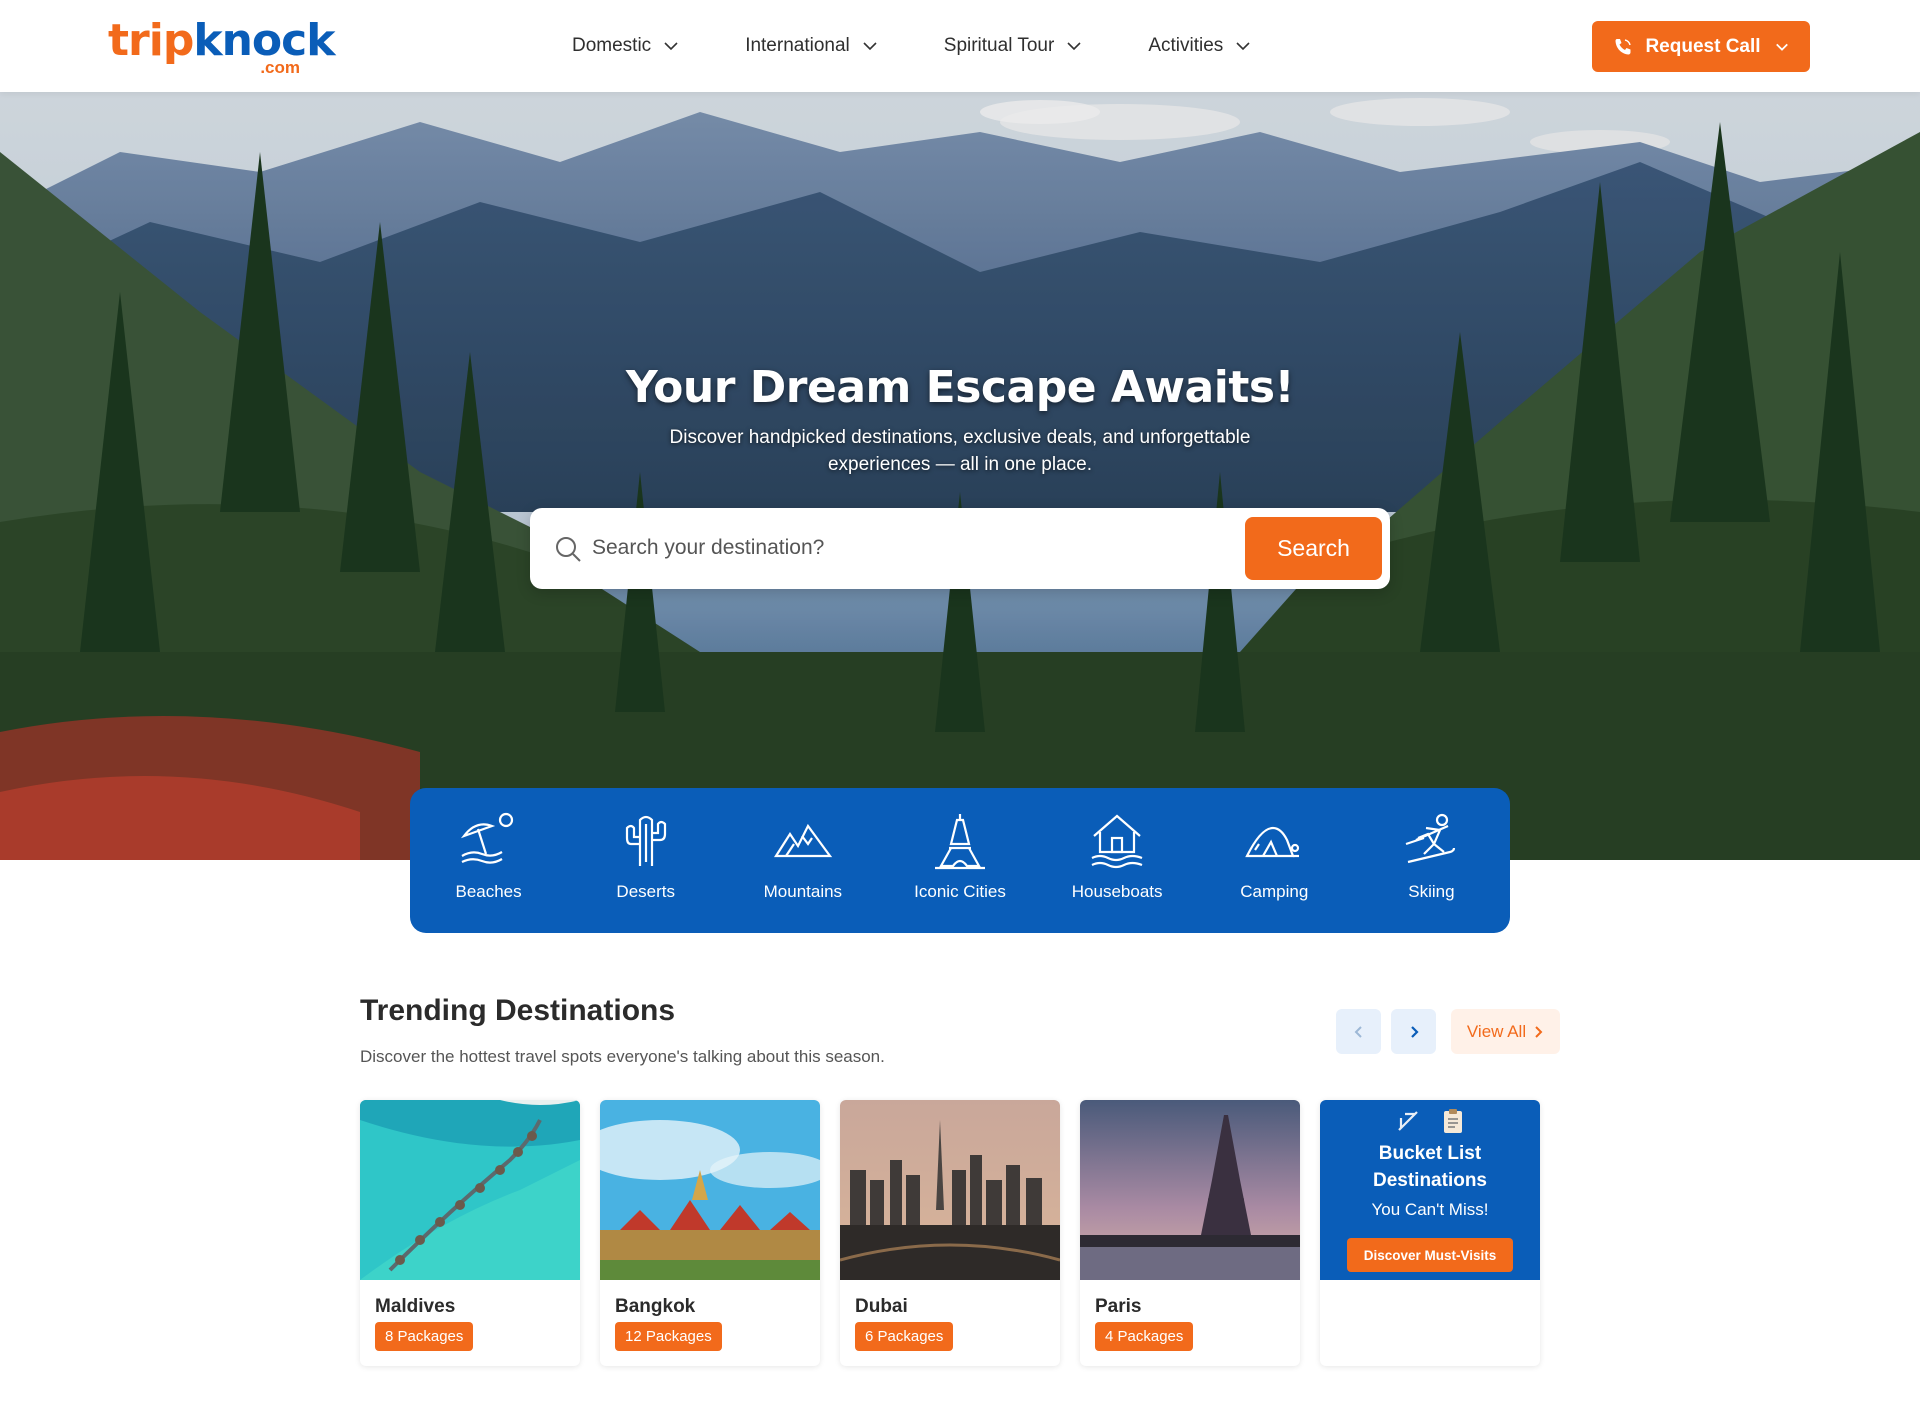 The image size is (1920, 1427). What do you see at coordinates (221, 46) in the screenshot?
I see `tripknock-logo: tripknock .com` at bounding box center [221, 46].